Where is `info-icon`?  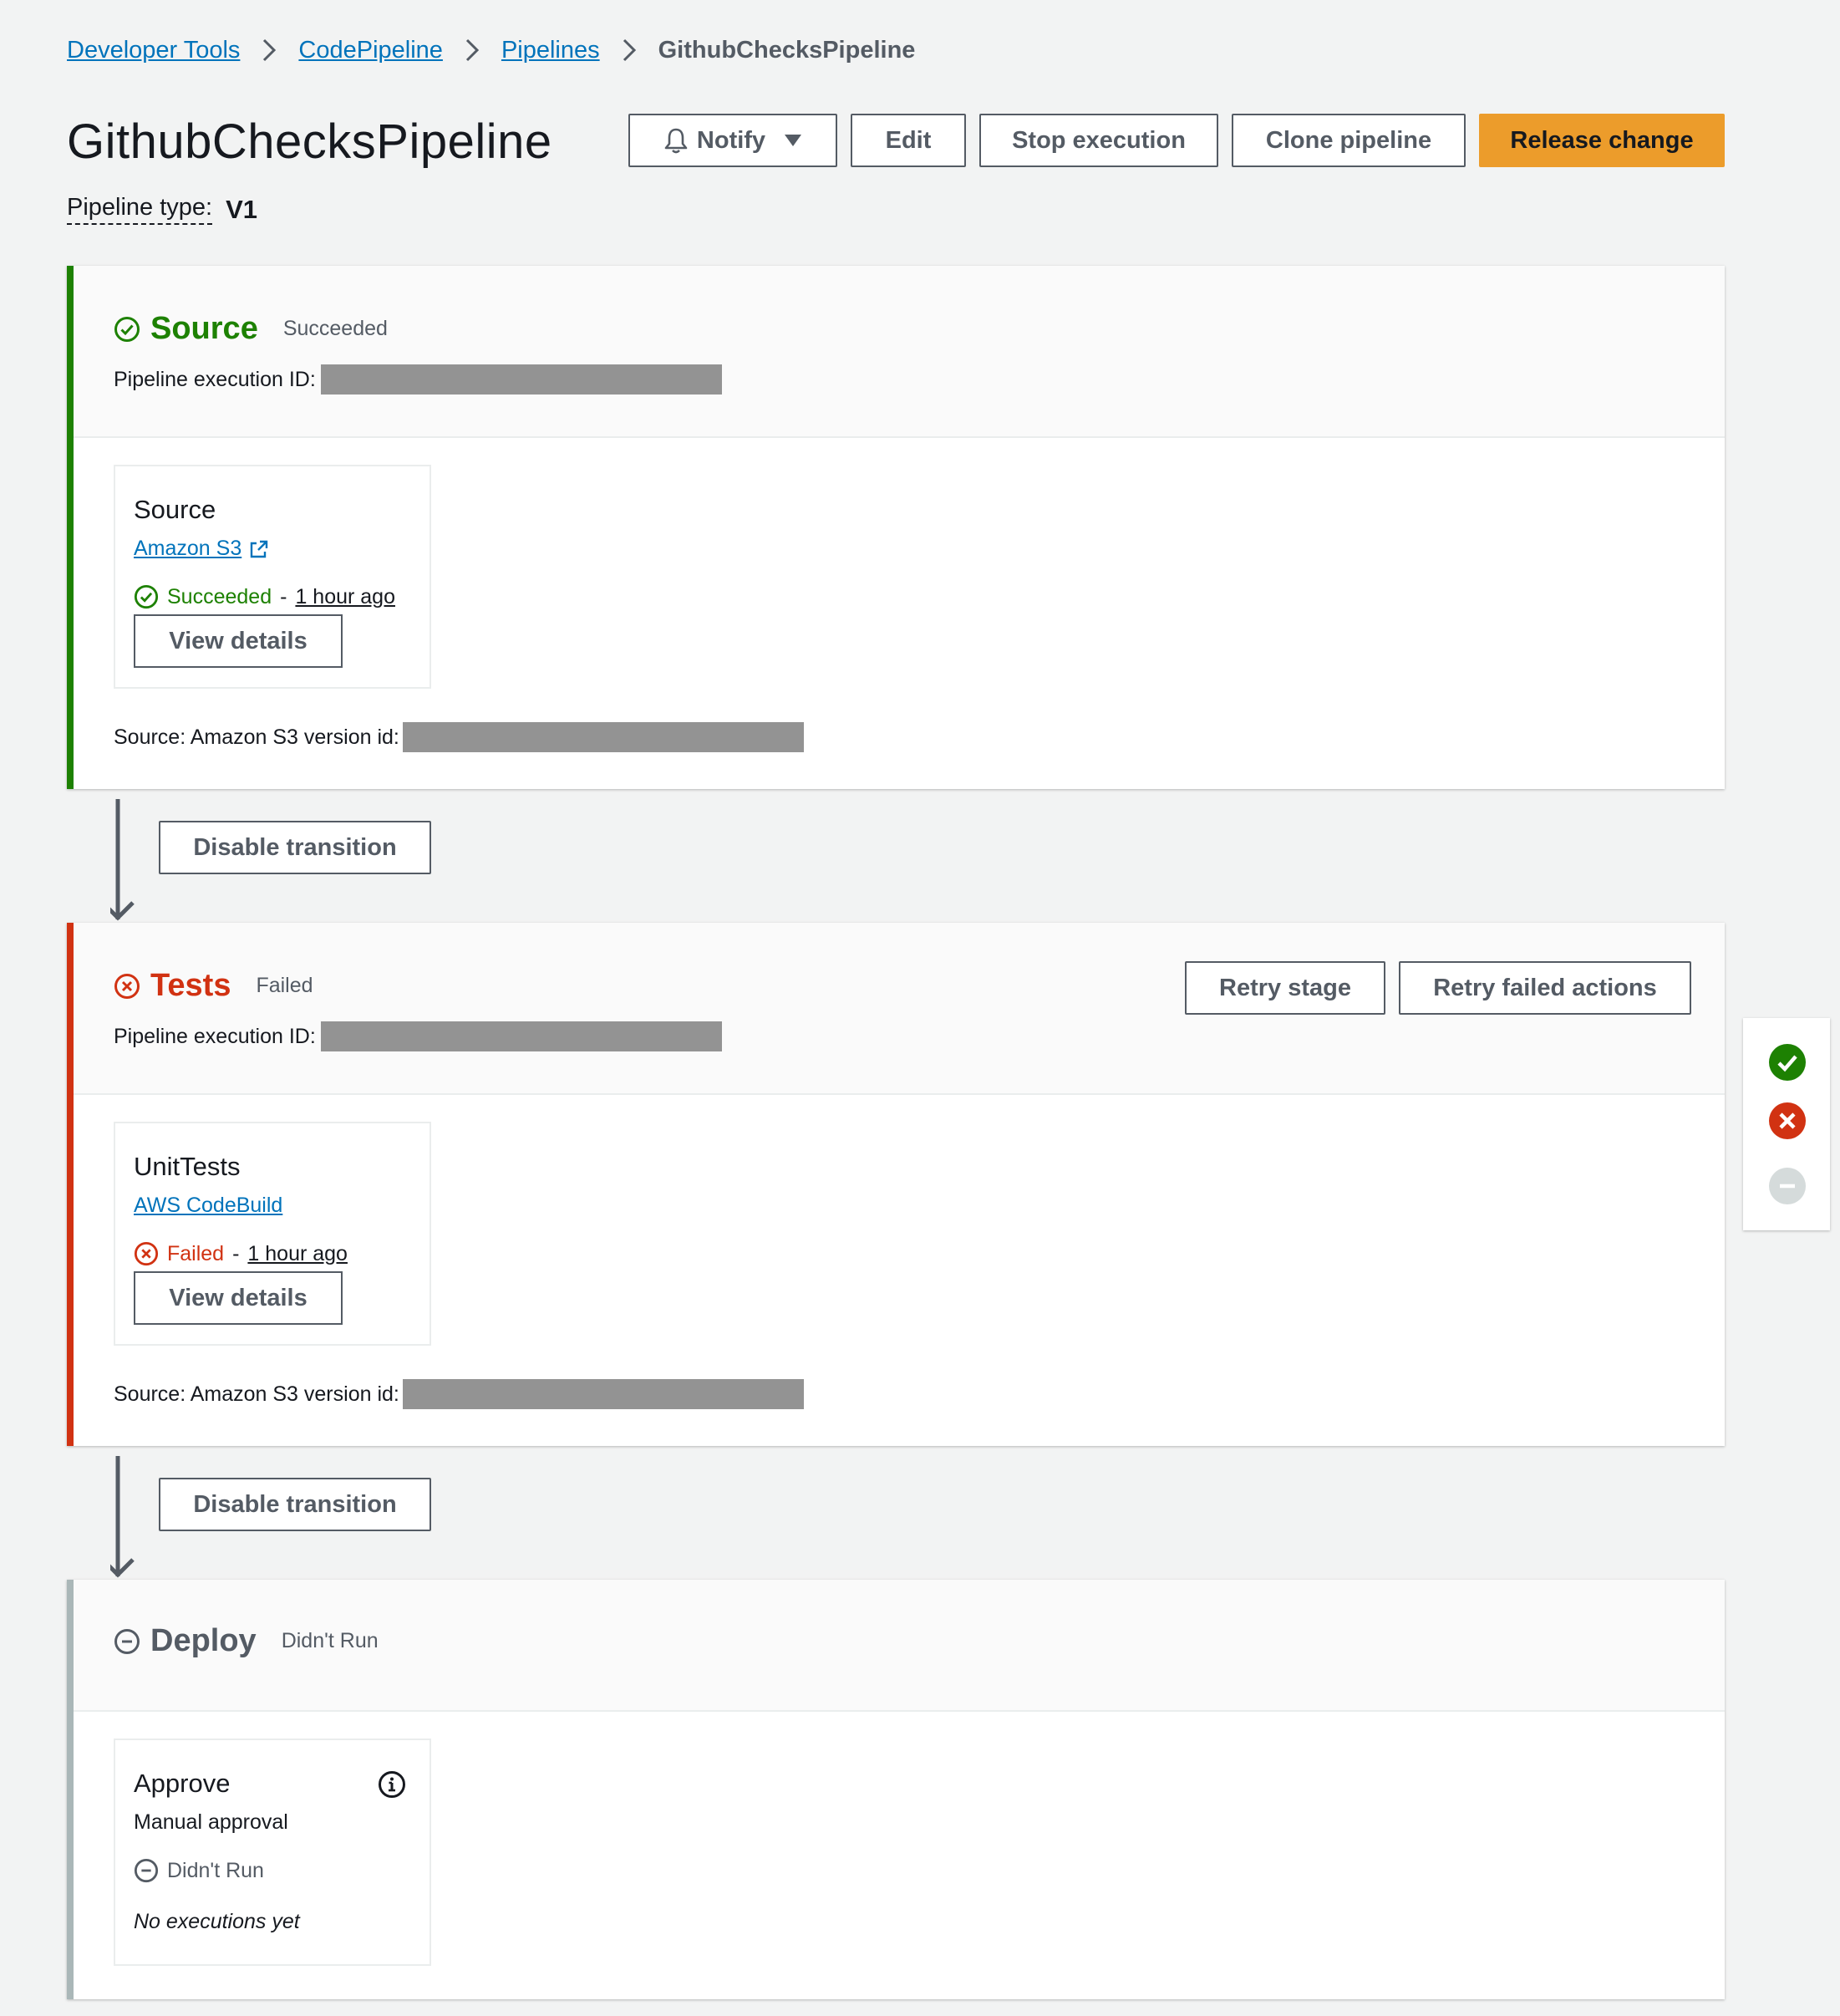 info-icon is located at coordinates (392, 1784).